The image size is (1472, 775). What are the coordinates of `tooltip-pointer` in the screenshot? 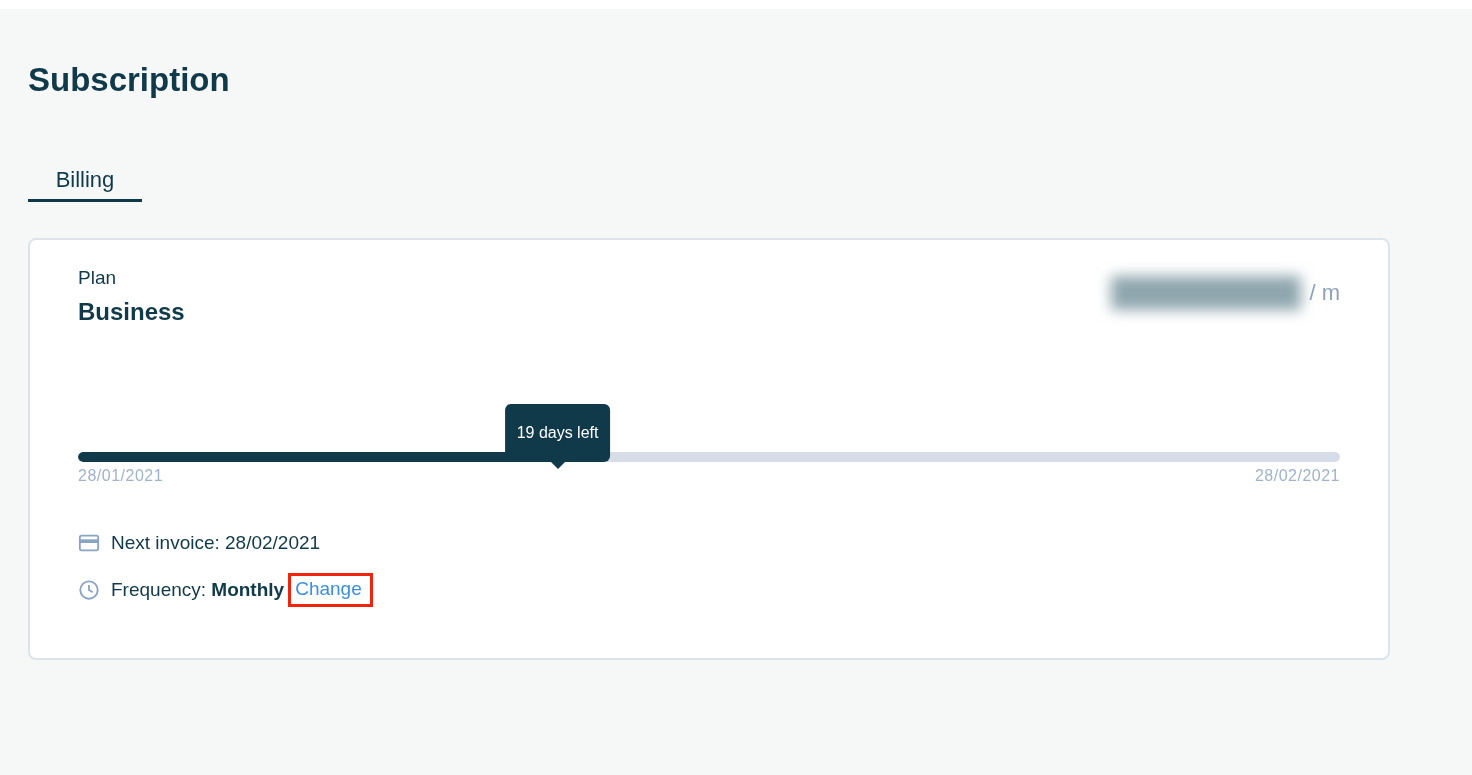 It's located at (557, 465).